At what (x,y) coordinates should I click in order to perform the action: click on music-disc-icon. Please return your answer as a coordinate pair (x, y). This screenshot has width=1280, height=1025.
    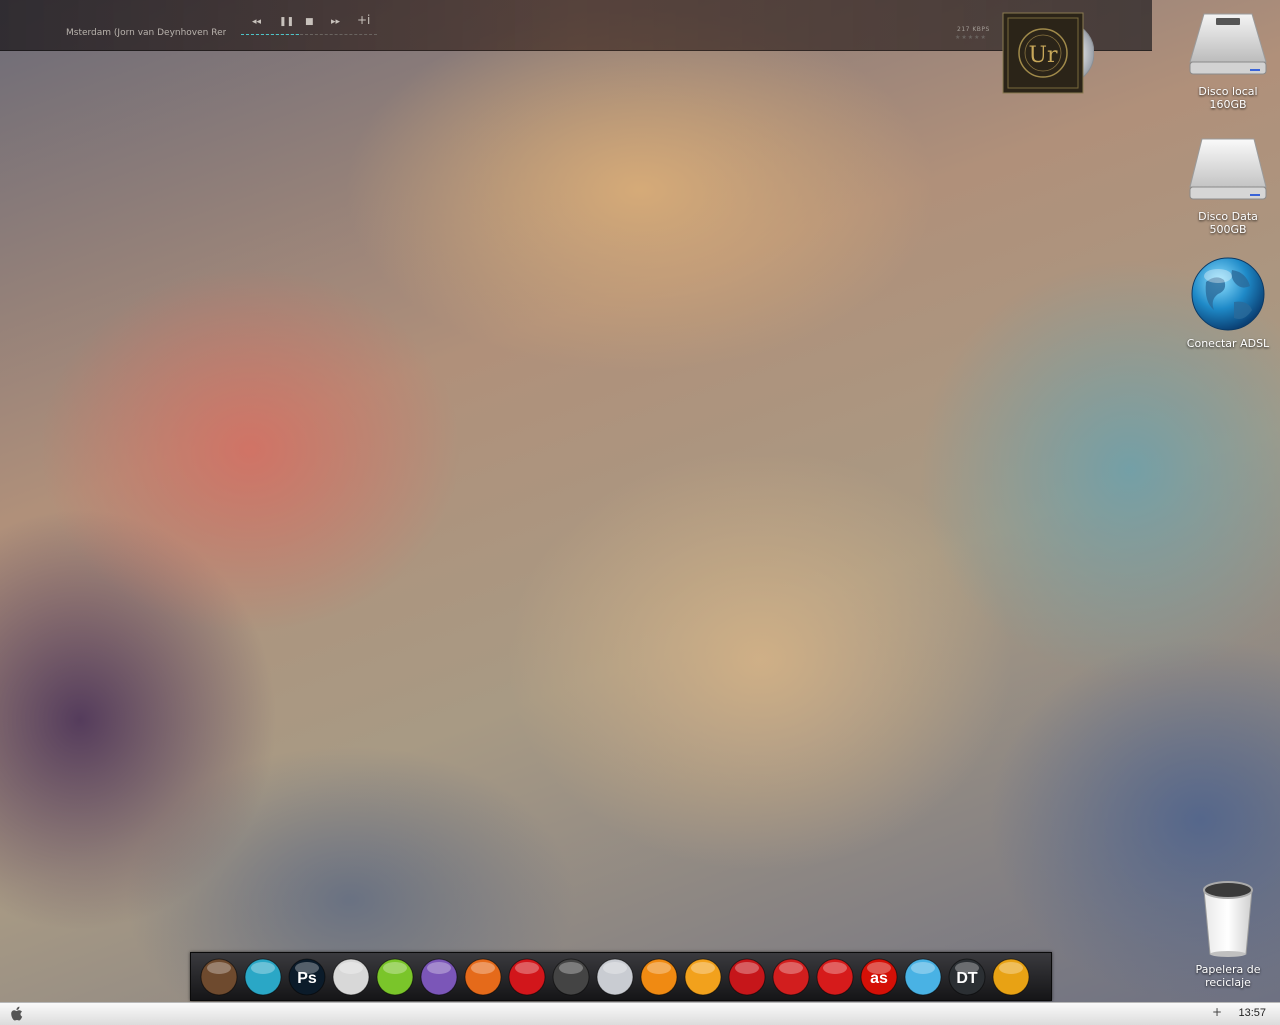
    Looking at the image, I should click on (571, 977).